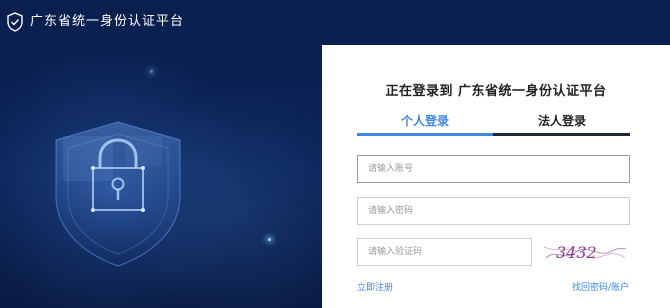  I want to click on shield-check-icon, so click(15, 22).